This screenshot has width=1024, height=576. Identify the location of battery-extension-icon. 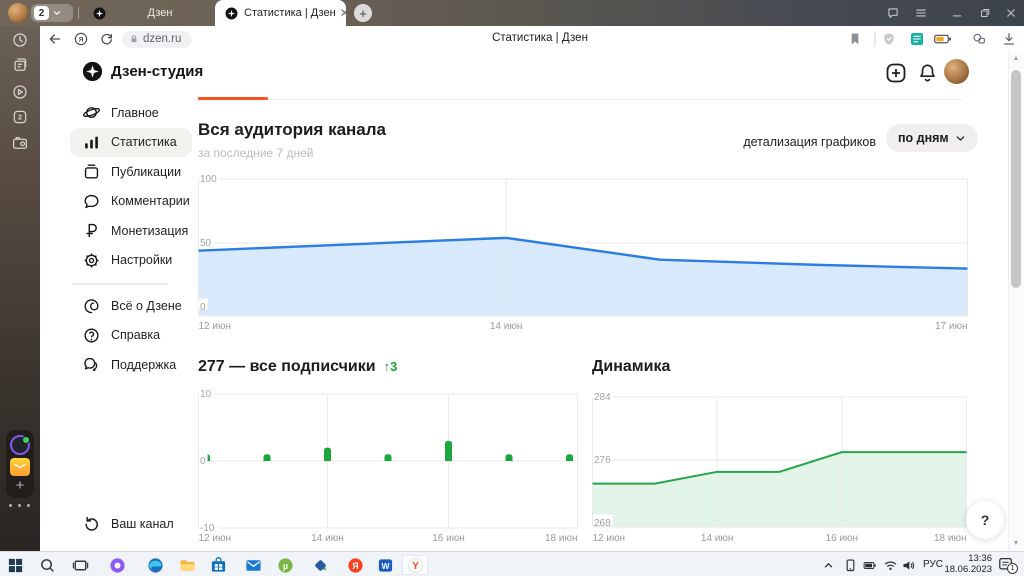
(943, 39).